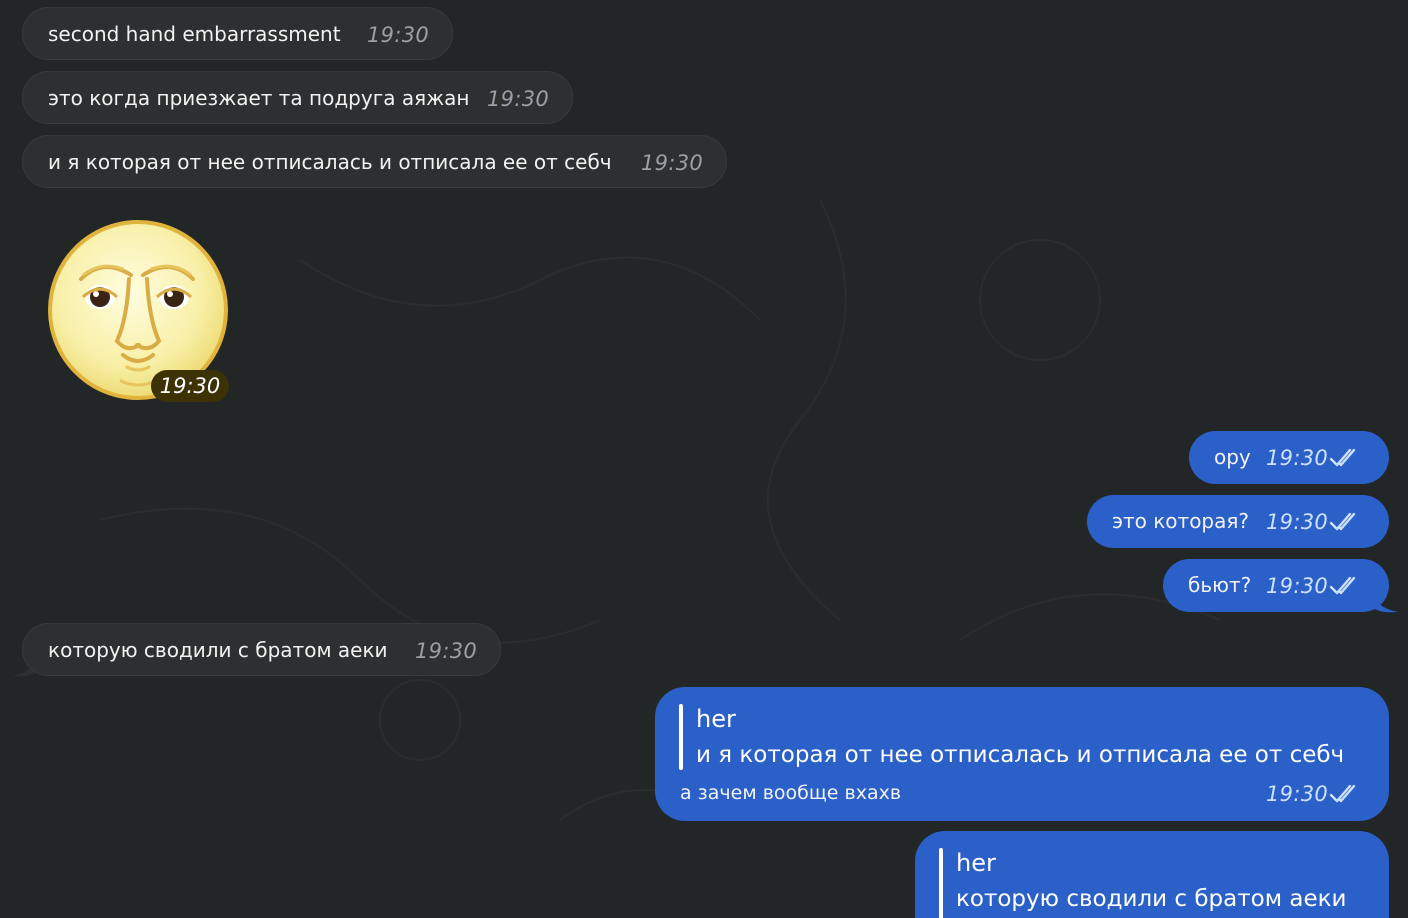 The width and height of the screenshot is (1408, 918). I want to click on message-text: ору, so click(1232, 457).